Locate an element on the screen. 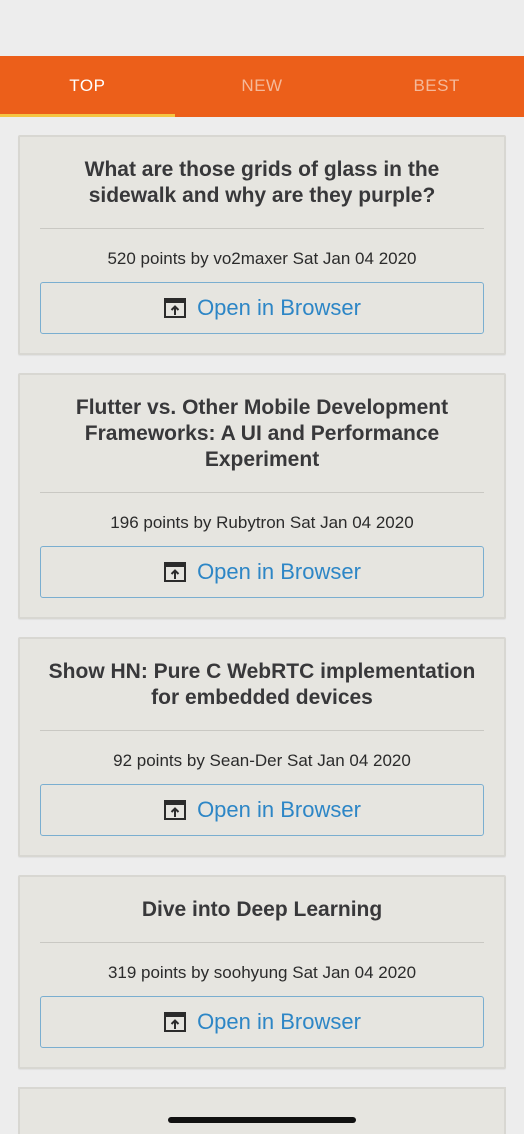  tab-best: BEST is located at coordinates (436, 86).